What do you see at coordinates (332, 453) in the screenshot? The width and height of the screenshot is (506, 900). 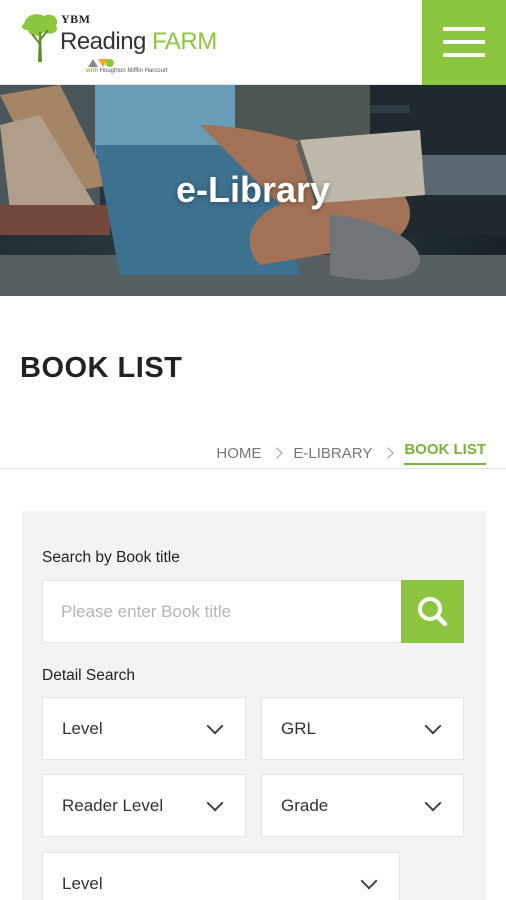 I see `breadcrumb-e-library: E-LIBRARY` at bounding box center [332, 453].